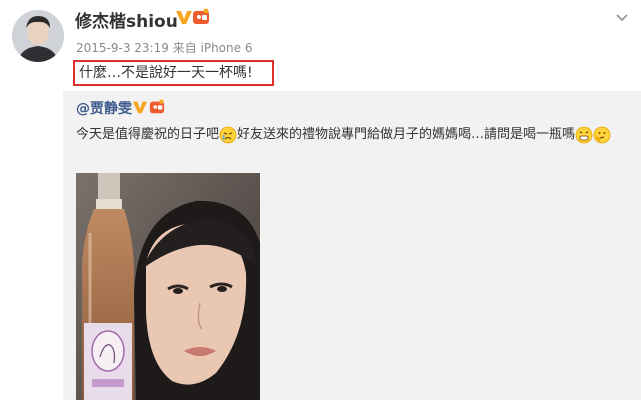  Describe the element at coordinates (584, 135) in the screenshot. I see `grin-emoji-icon` at that location.